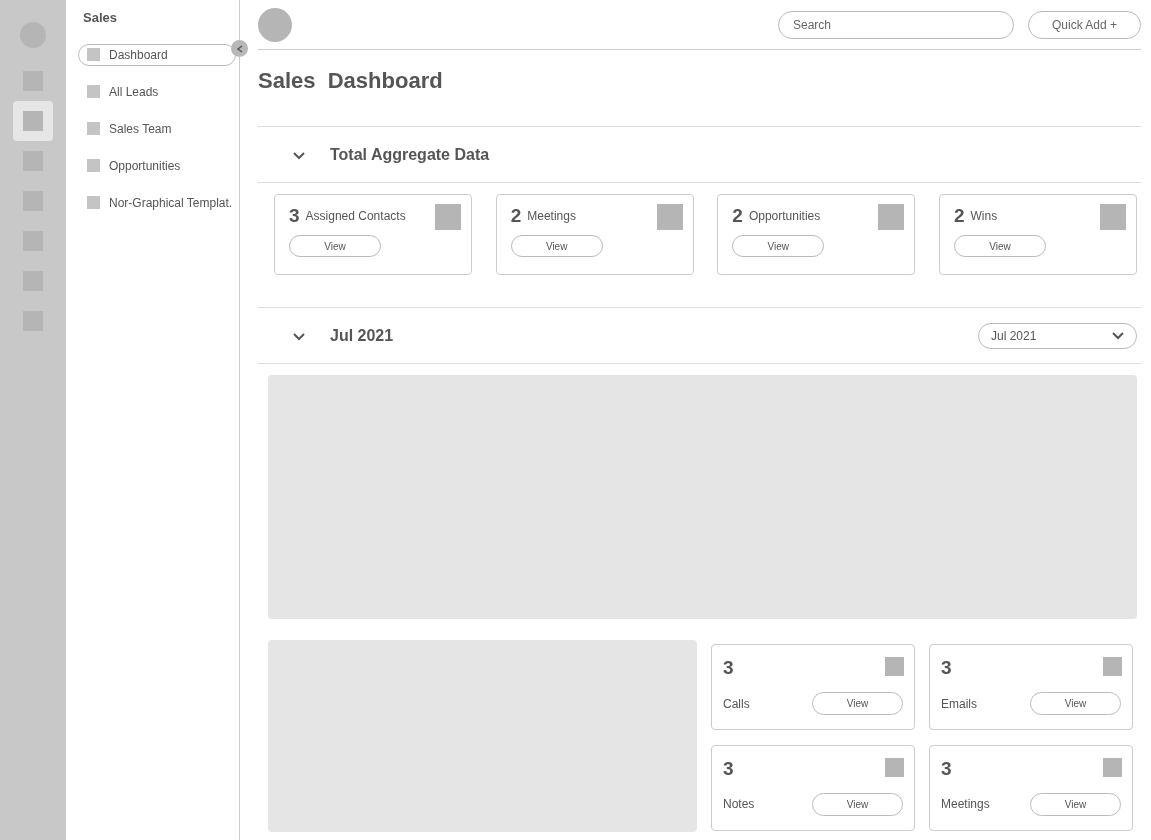  What do you see at coordinates (33, 121) in the screenshot?
I see `rail-item` at bounding box center [33, 121].